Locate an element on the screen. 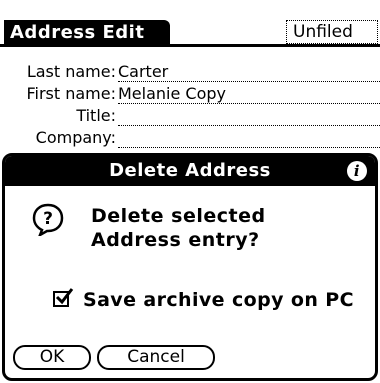 This screenshot has height=383, width=380. field-last-name: Last name: Carter is located at coordinates (190, 72).